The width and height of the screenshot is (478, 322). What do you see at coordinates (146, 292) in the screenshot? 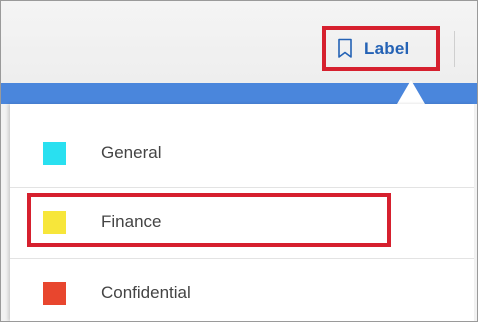
I see `label-option-text: Confidential` at bounding box center [146, 292].